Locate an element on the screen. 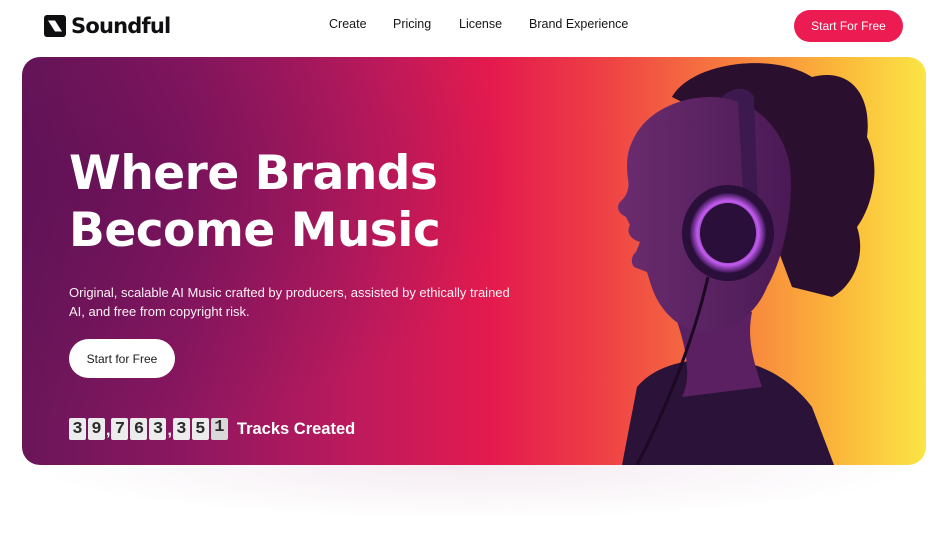 The width and height of the screenshot is (950, 550). nav-link-create: Create is located at coordinates (348, 24).